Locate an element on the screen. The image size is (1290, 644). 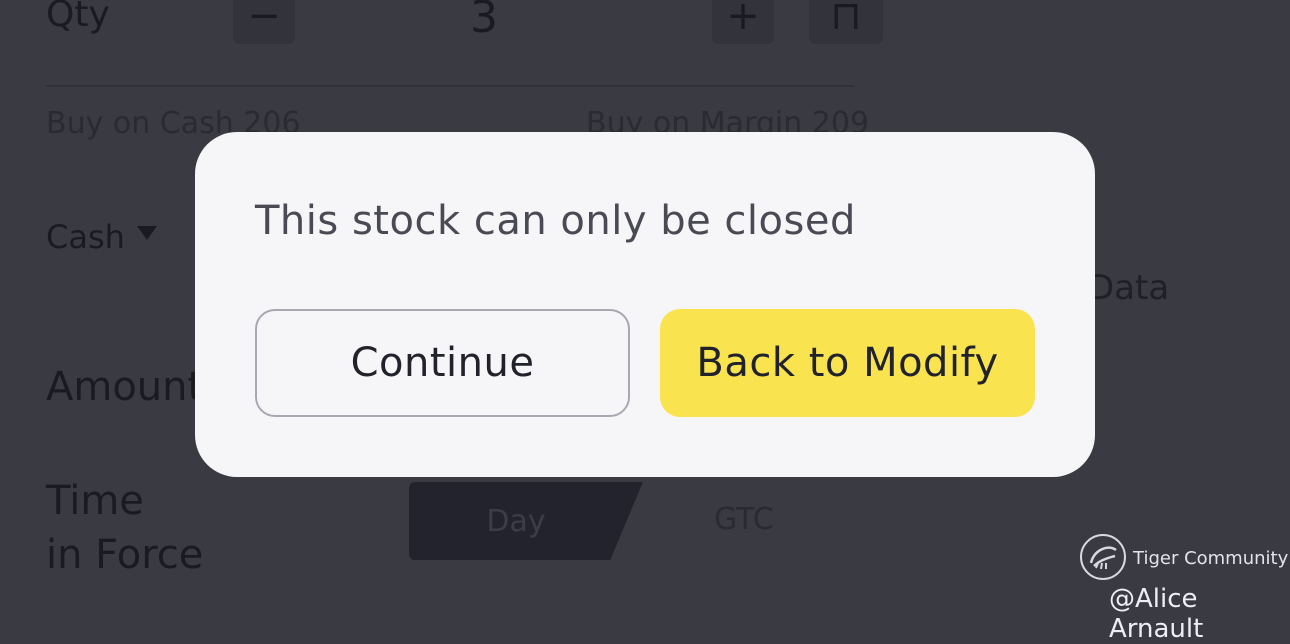
tif-option-gtc: GTC is located at coordinates (744, 519).